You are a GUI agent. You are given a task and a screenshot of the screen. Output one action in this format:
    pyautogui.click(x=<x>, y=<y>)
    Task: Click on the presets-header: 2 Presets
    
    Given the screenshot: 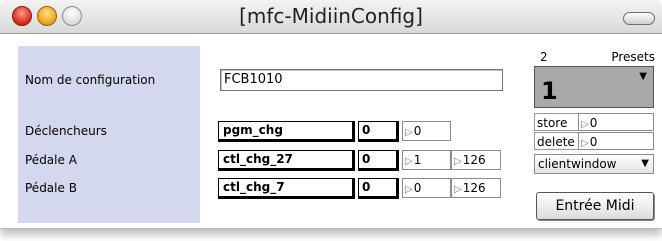 What is the action you would take?
    pyautogui.click(x=594, y=58)
    